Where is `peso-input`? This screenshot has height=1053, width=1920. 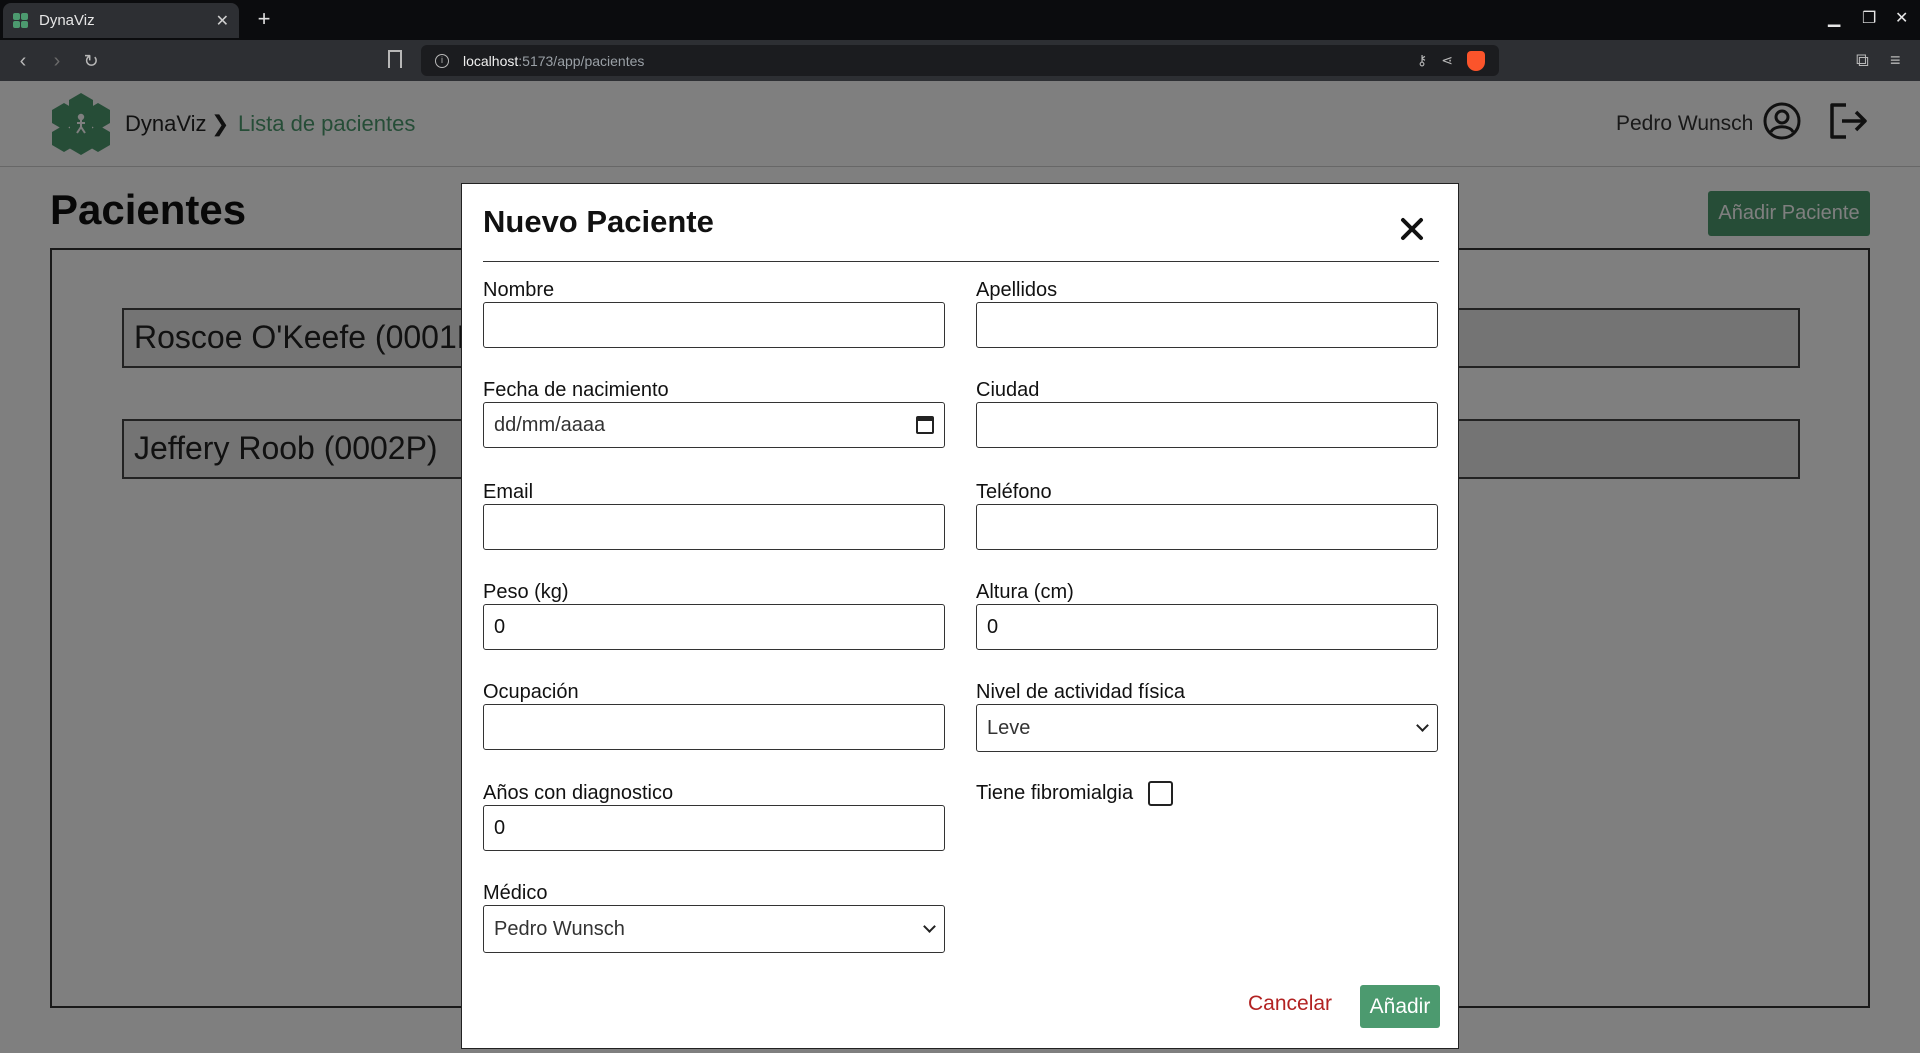 peso-input is located at coordinates (714, 627).